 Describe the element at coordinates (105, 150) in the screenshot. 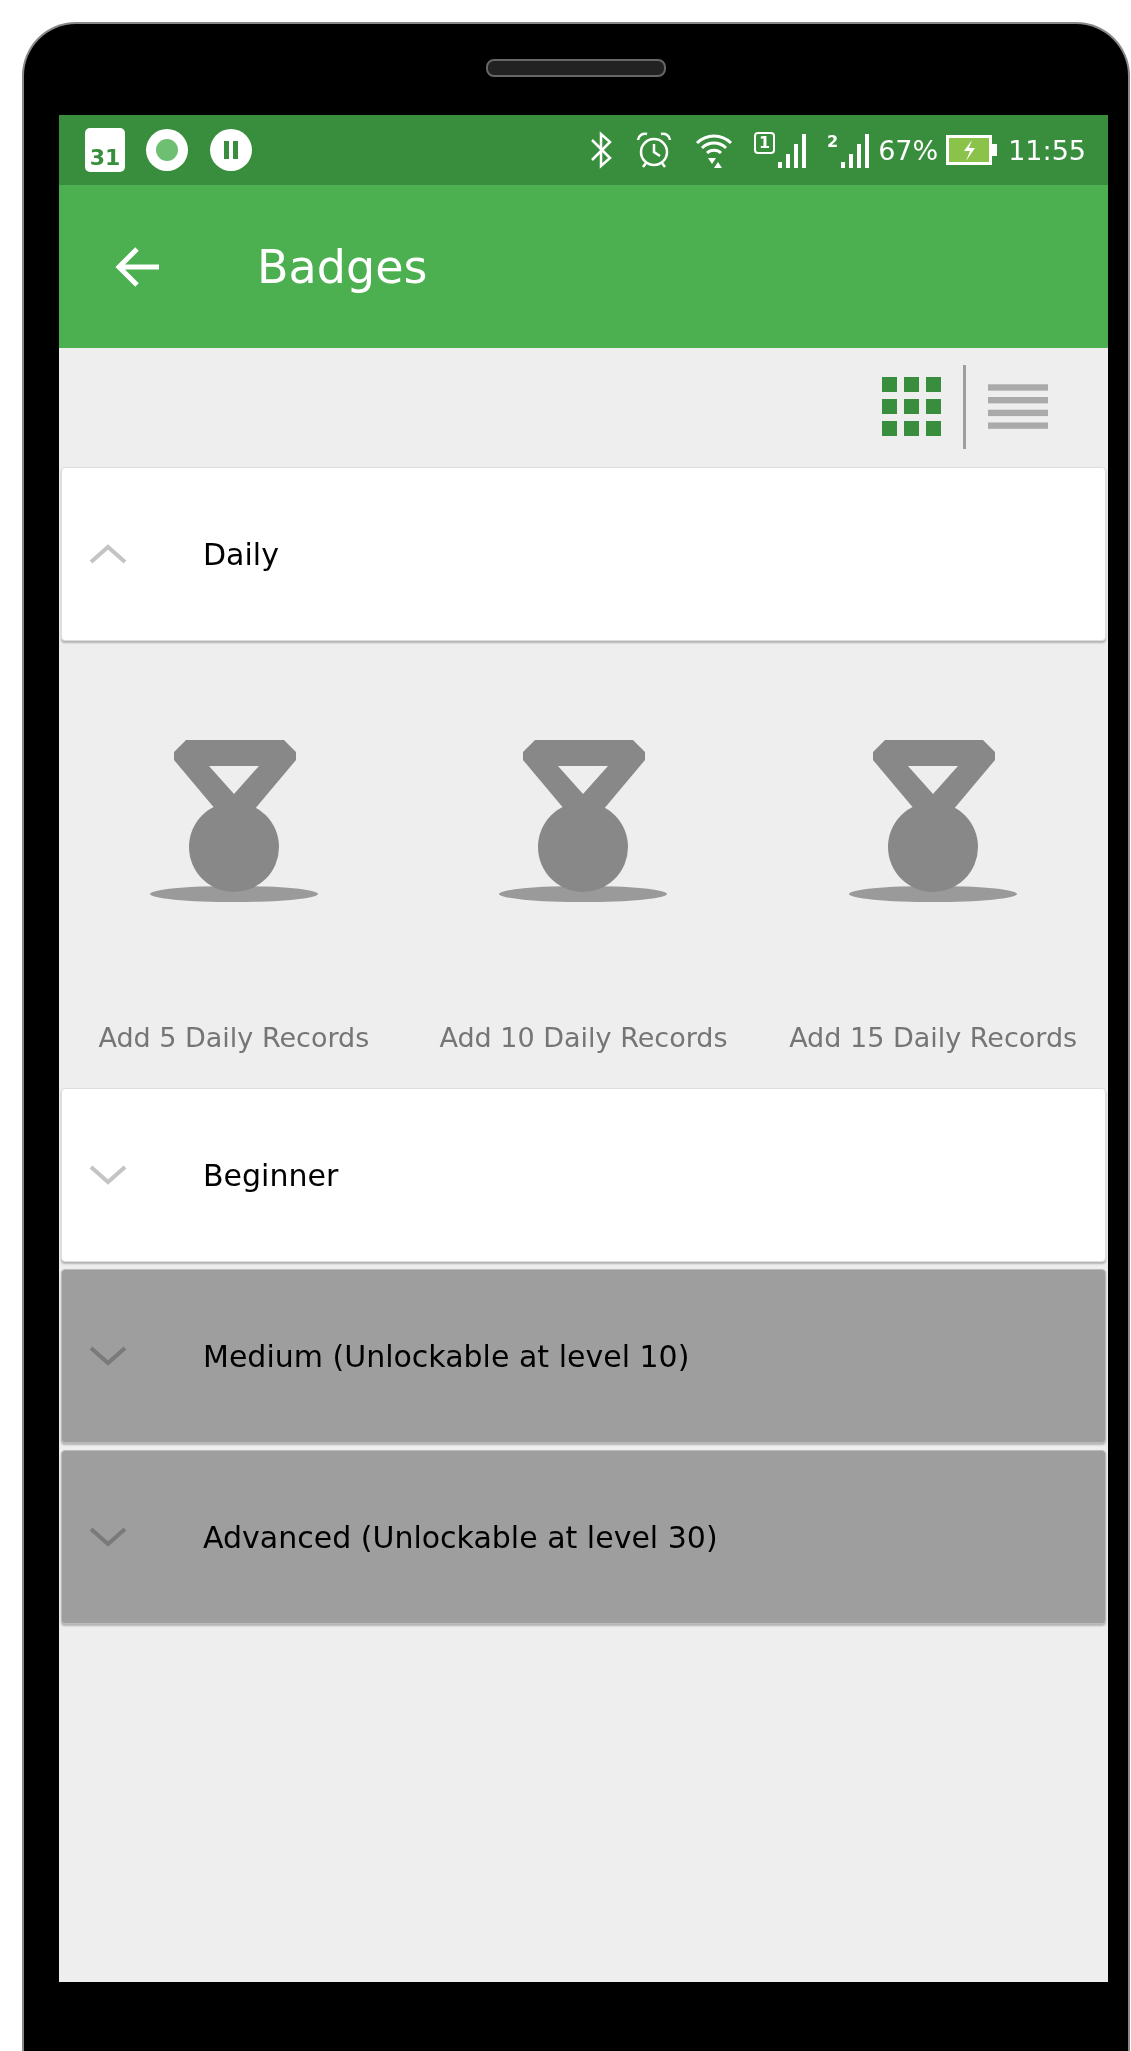

I see `calendar-icon: 31` at that location.